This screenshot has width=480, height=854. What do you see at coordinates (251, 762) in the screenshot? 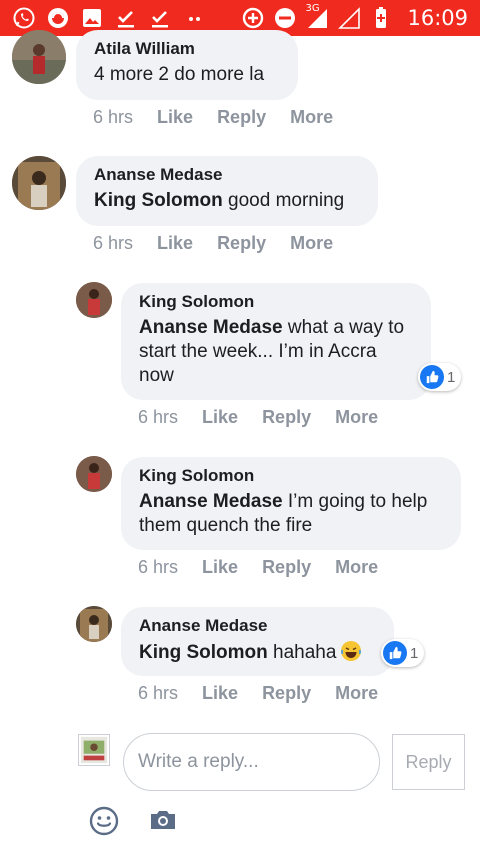
I see `reply-input` at bounding box center [251, 762].